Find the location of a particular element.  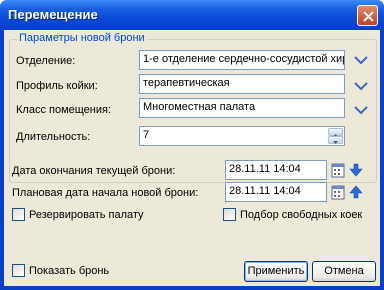

spin-down-icon is located at coordinates (335, 142).